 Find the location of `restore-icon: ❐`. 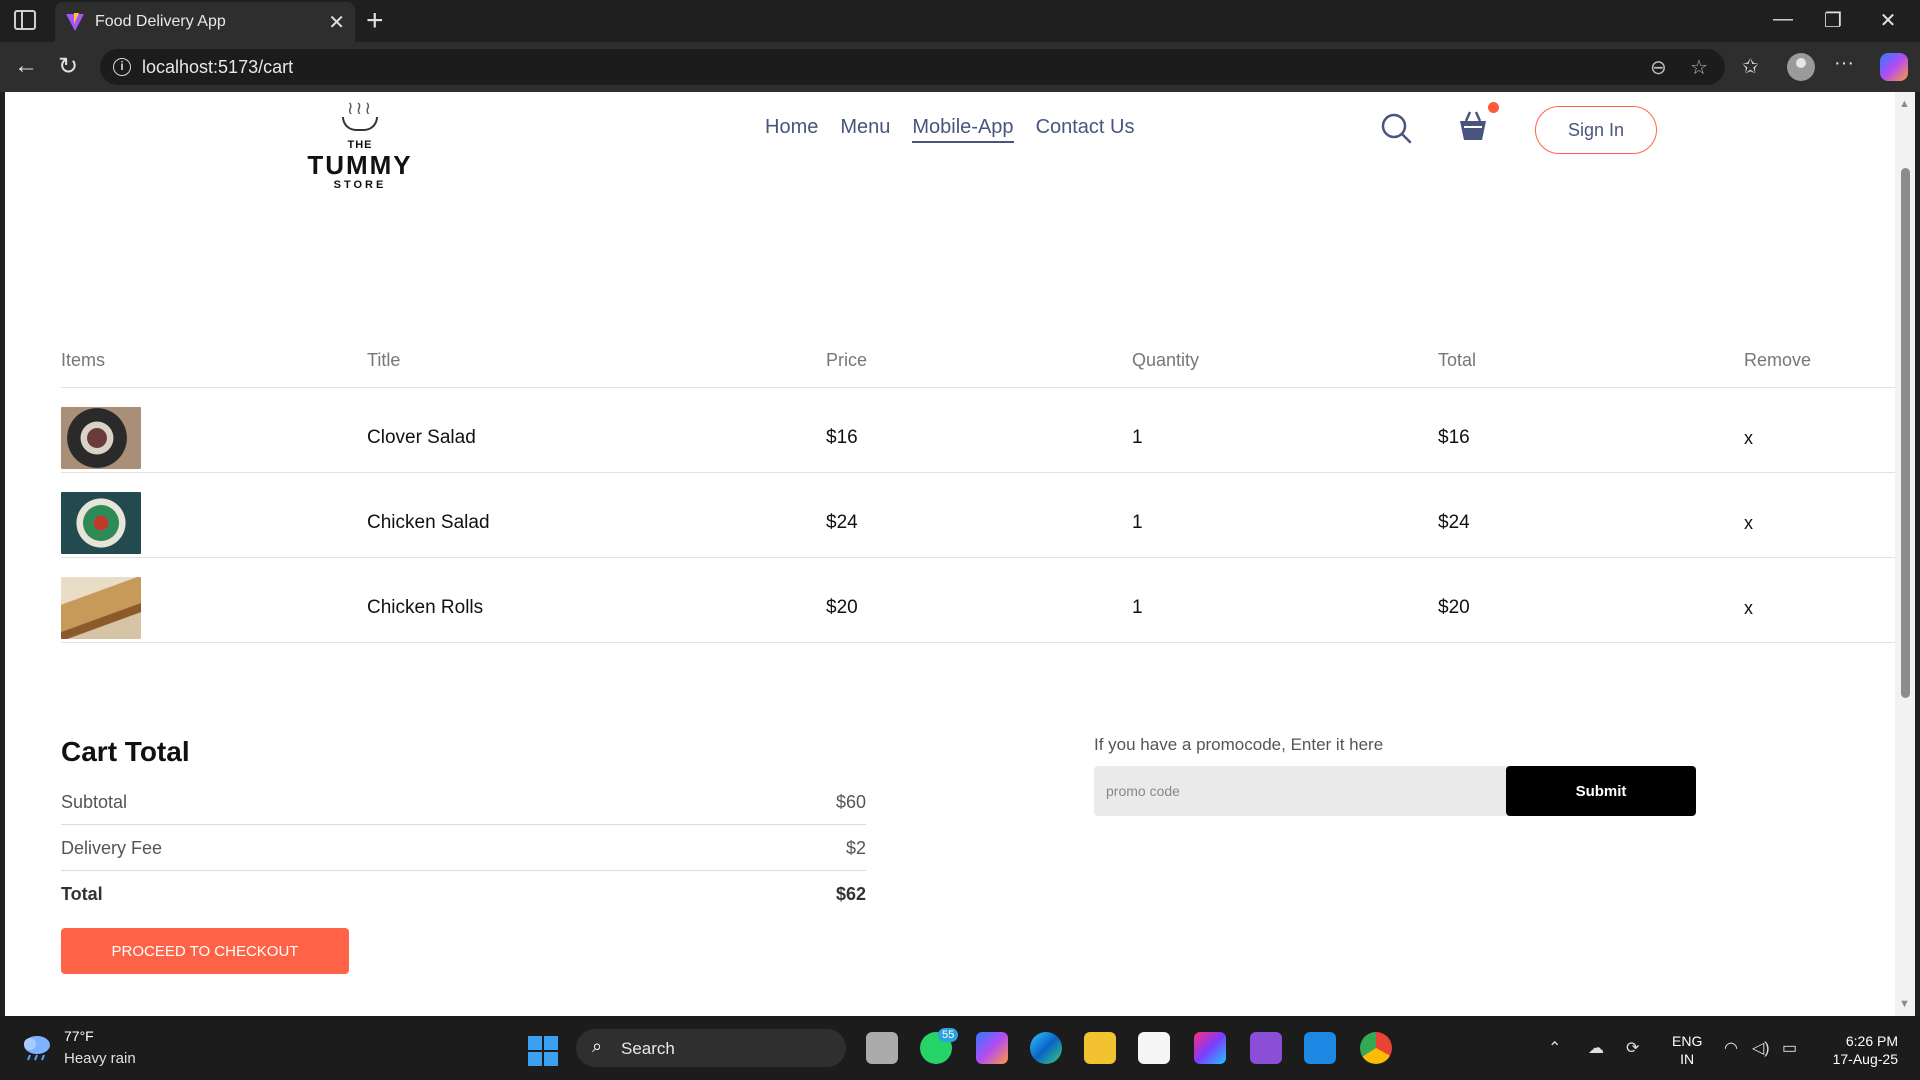

restore-icon: ❐ is located at coordinates (1833, 20).